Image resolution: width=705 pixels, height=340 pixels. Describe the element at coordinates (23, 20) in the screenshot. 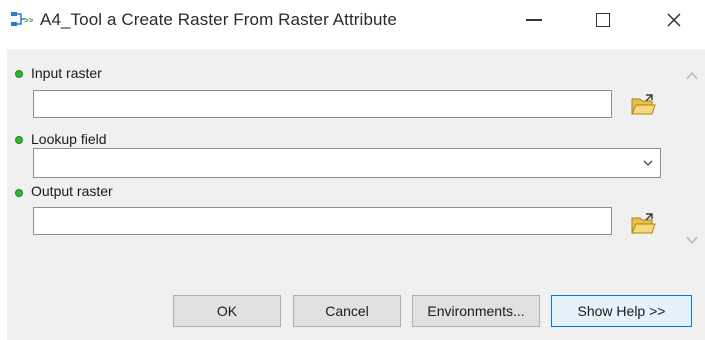

I see `model-tool-icon: >>` at that location.